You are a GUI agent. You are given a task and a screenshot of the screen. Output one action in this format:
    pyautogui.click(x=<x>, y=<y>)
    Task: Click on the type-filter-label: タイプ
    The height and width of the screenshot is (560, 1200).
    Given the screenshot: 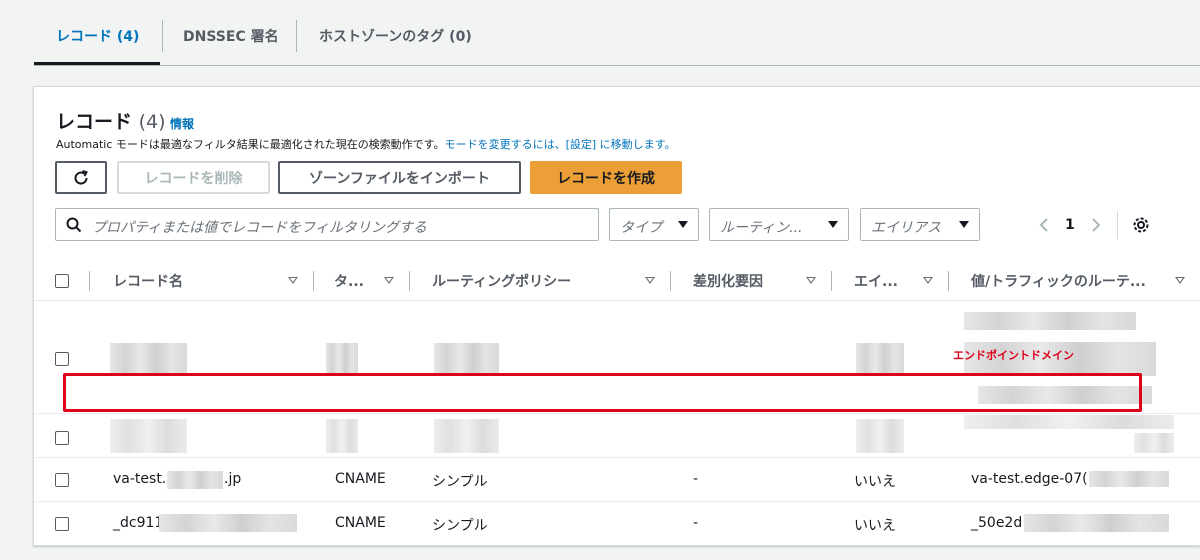 What is the action you would take?
    pyautogui.click(x=641, y=228)
    